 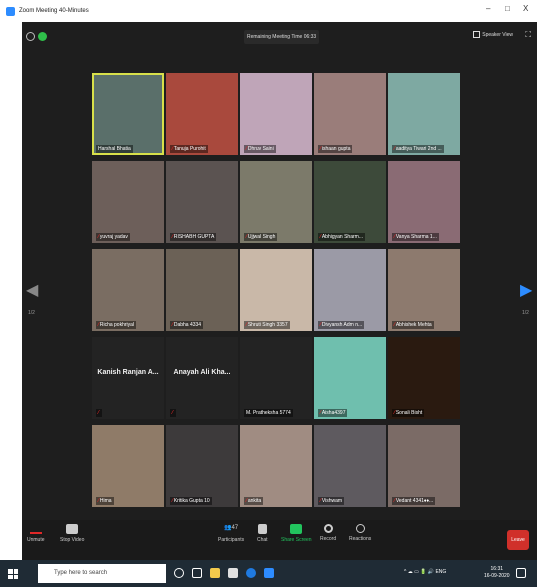 I want to click on participant-name-label: ⁄RISHABH GUPTA, so click(x=193, y=237).